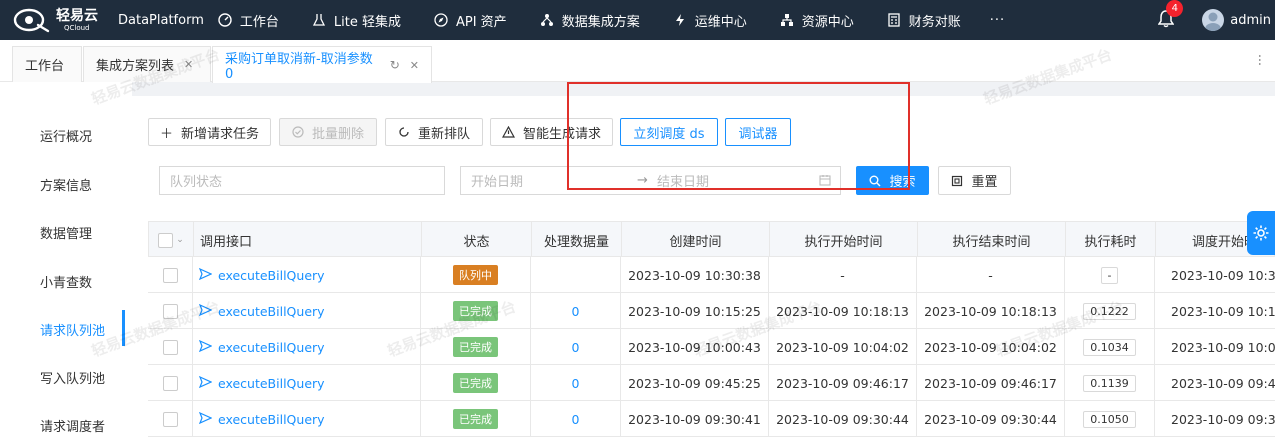 The width and height of the screenshot is (1275, 442). Describe the element at coordinates (322, 64) in the screenshot. I see `tab-purchase-order: 采购订单取消新-取消参数0 ↻ ✕` at that location.